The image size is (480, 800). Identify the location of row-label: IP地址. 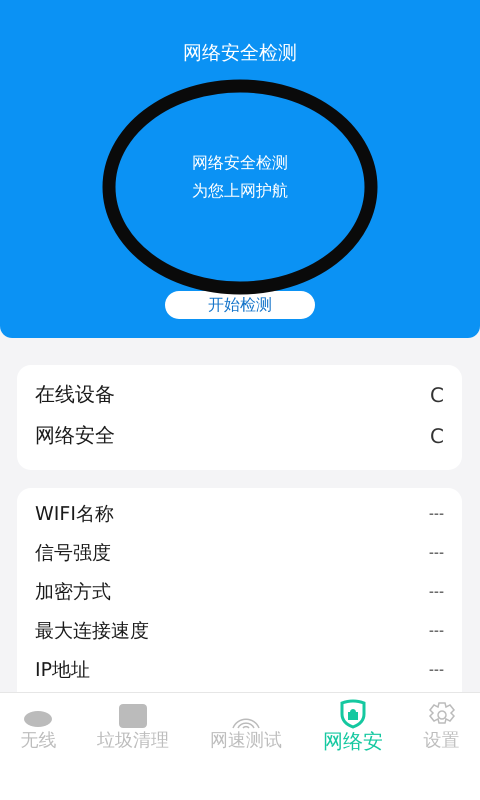
(62, 670).